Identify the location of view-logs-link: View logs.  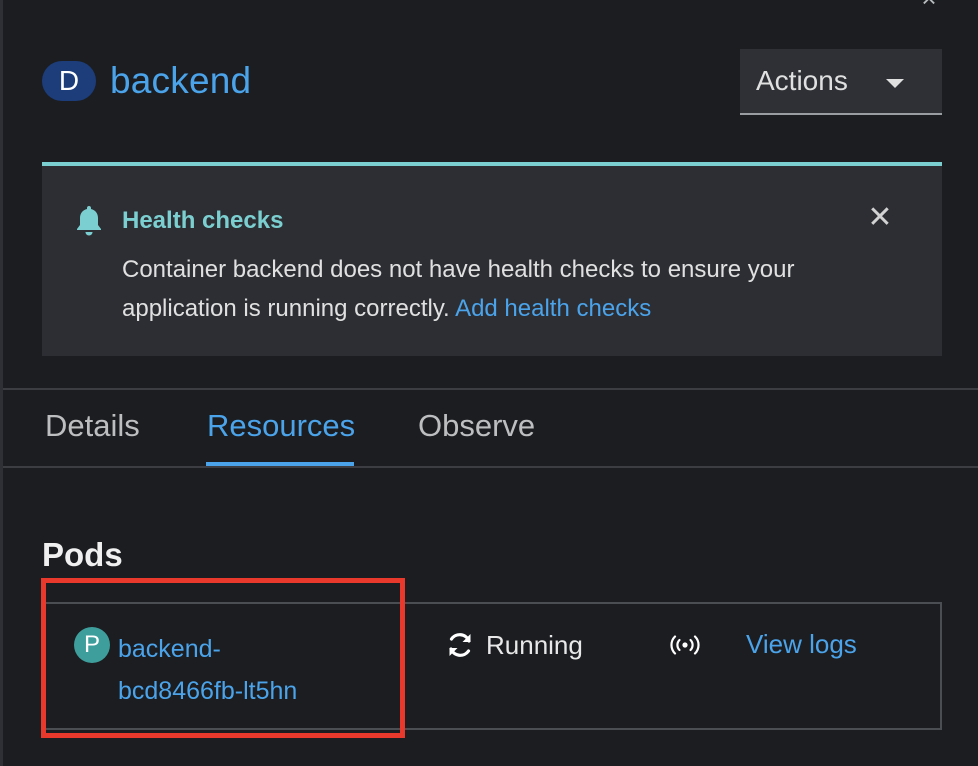
(801, 644).